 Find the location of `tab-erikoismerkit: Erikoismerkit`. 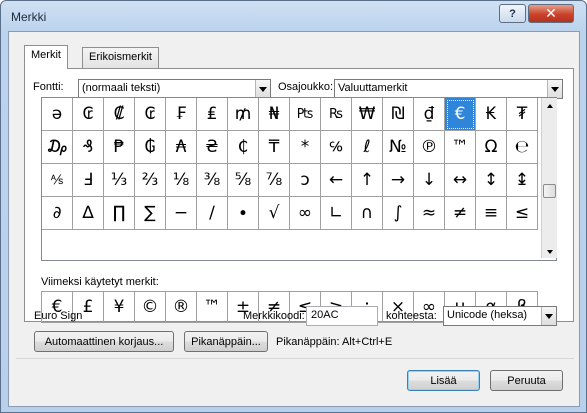

tab-erikoismerkit: Erikoismerkit is located at coordinates (120, 57).